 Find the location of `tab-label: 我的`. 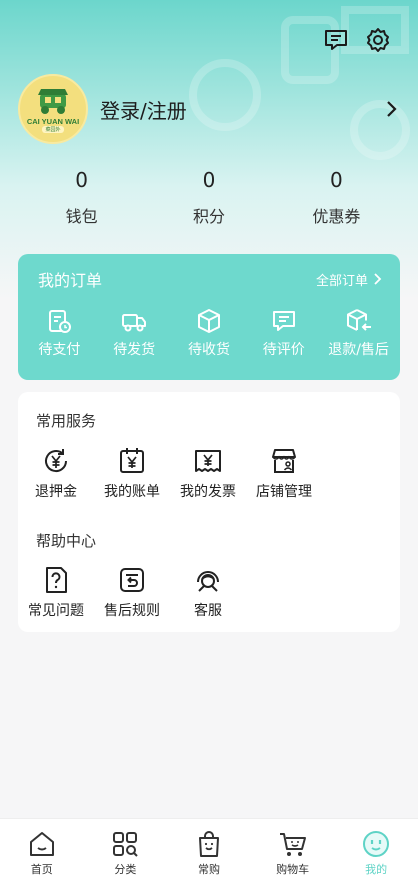

tab-label: 我的 is located at coordinates (376, 869).